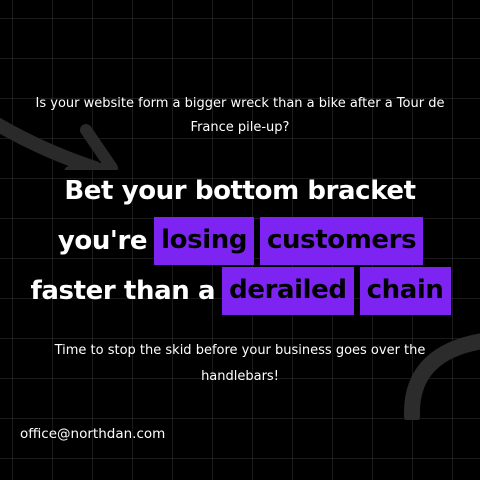  I want to click on headline-line-1: Bet your bottom bracket, so click(240, 191).